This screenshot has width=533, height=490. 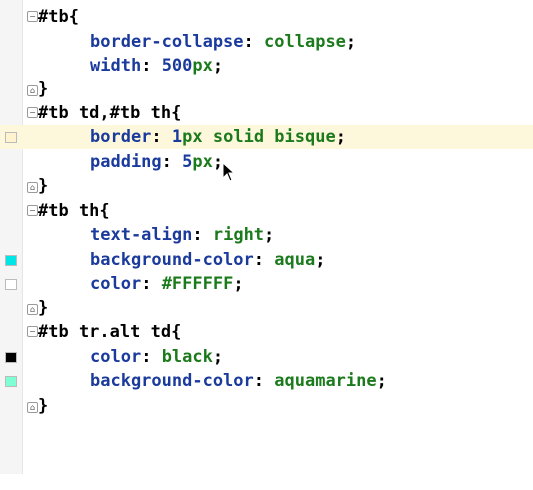 I want to click on bookmark-marker, so click(x=11, y=137).